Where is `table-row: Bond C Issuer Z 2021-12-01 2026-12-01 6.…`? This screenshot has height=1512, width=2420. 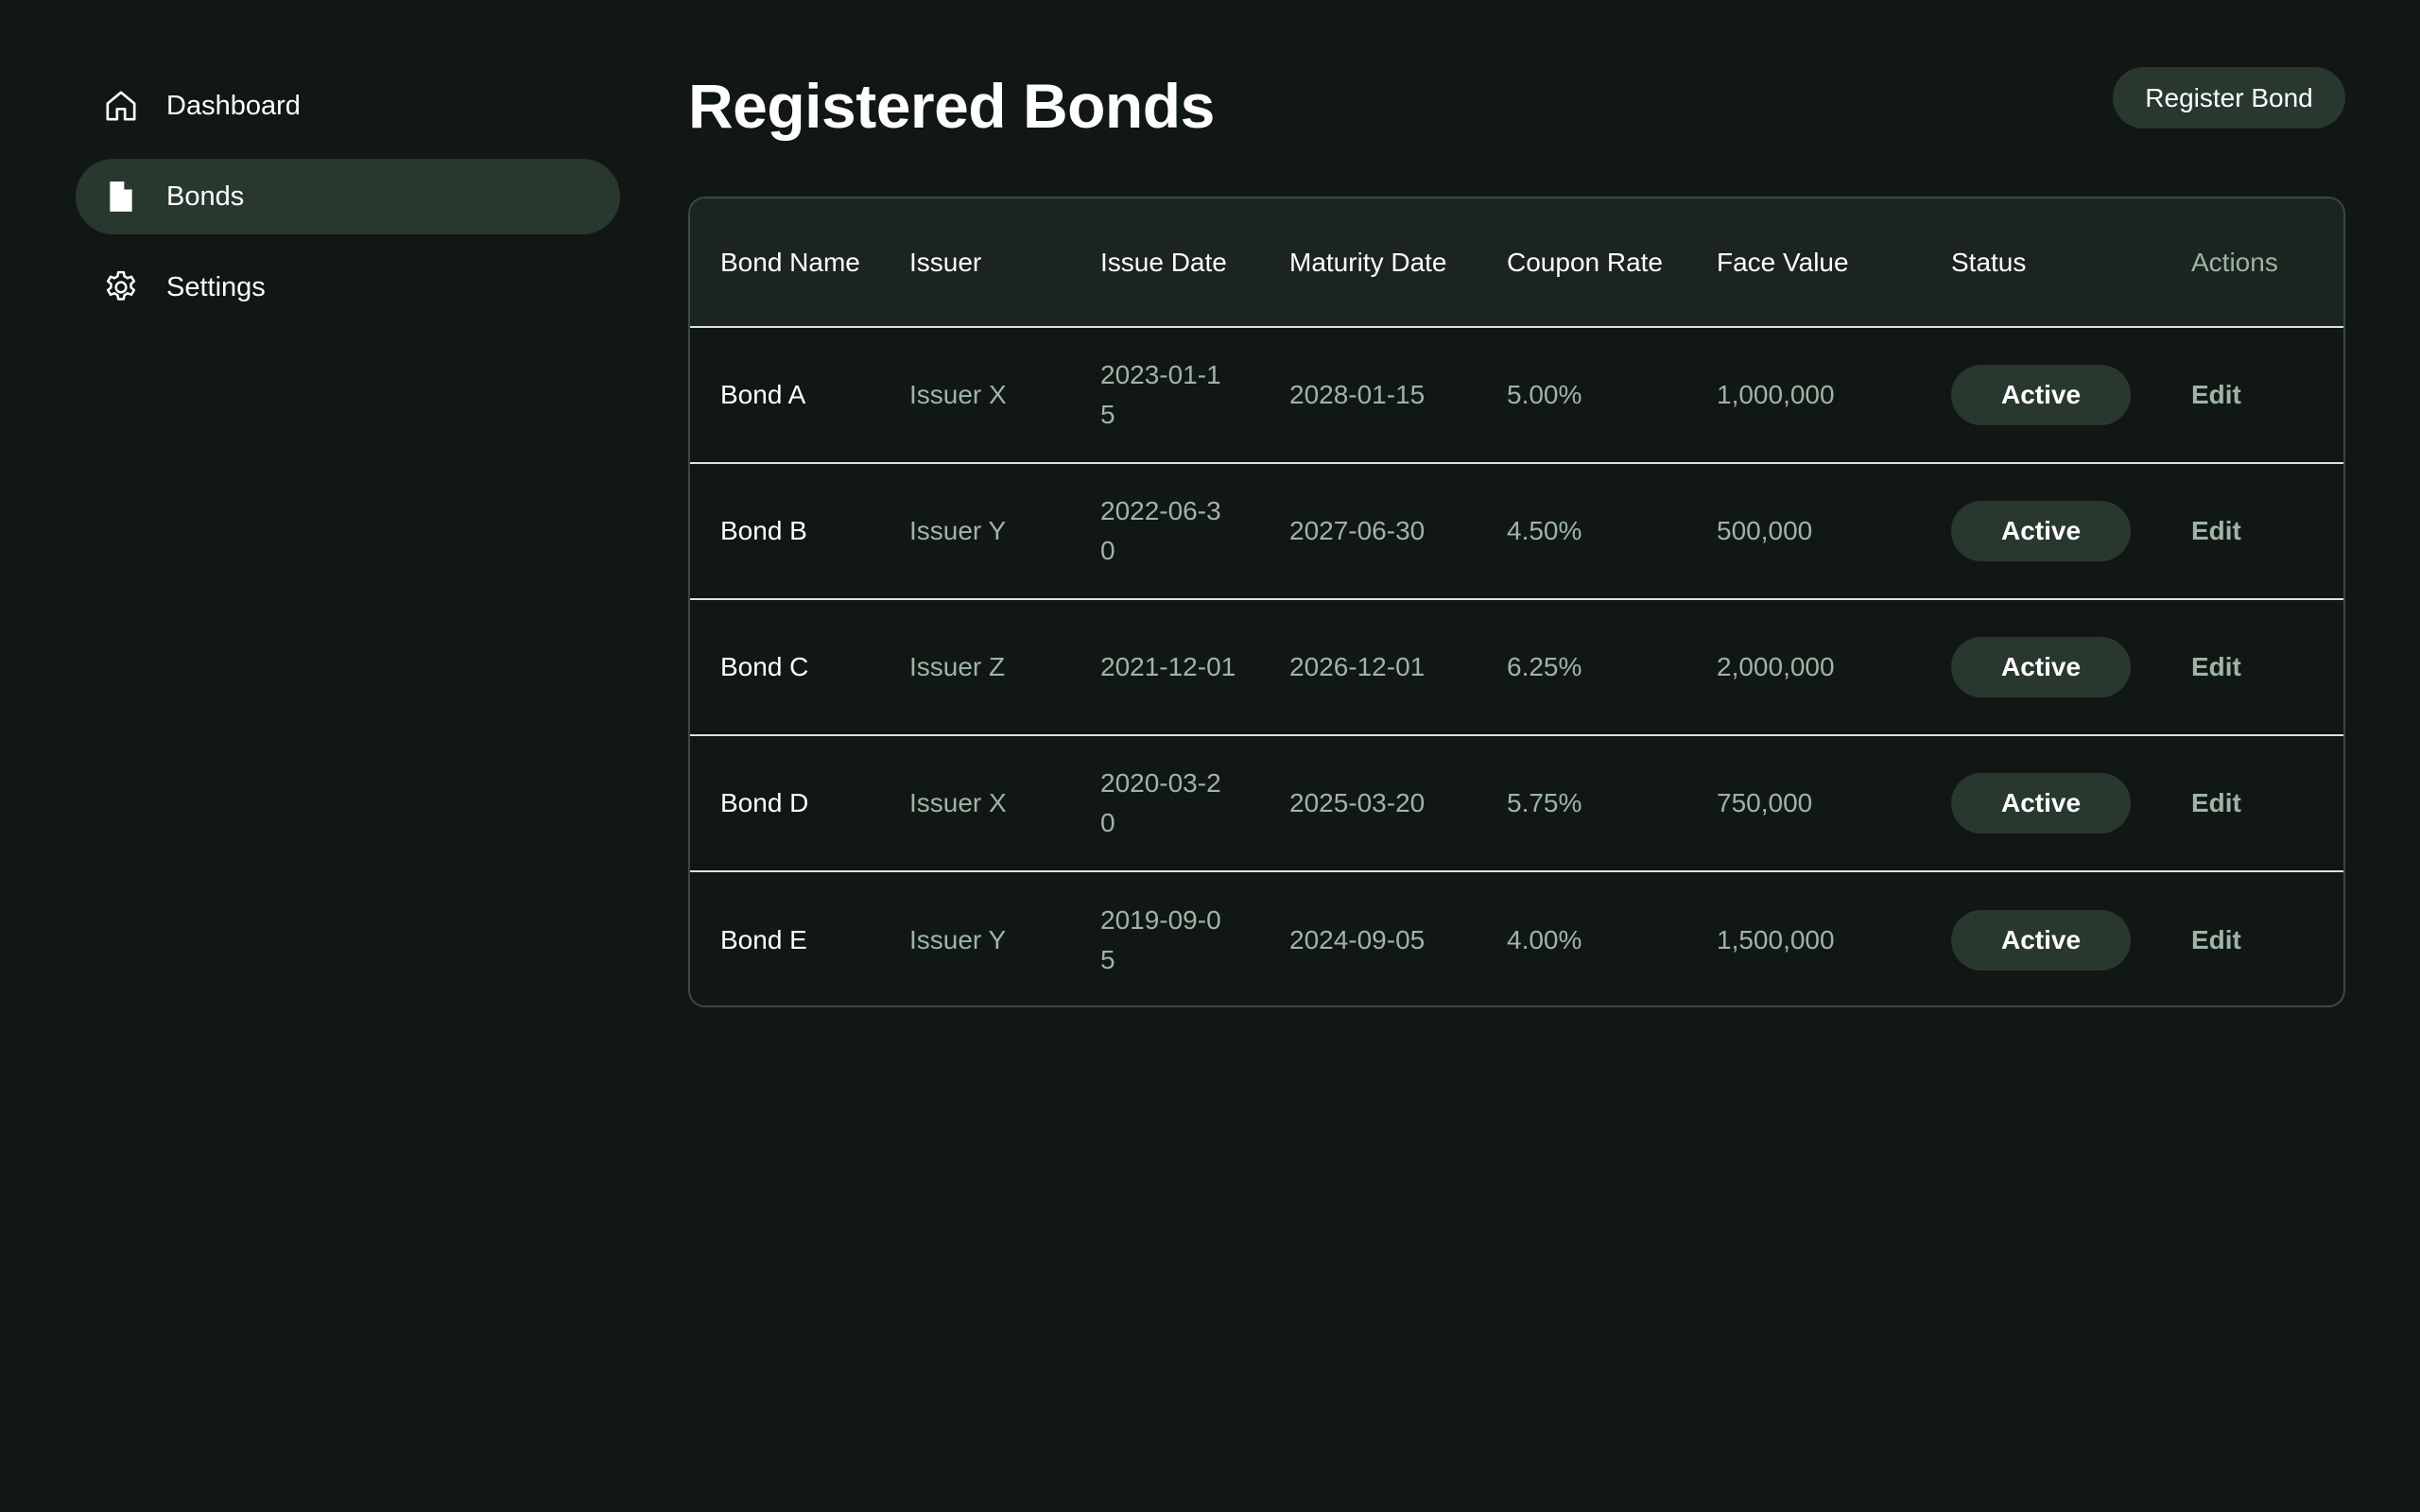 table-row: Bond C Issuer Z 2021-12-01 2026-12-01 6.… is located at coordinates (1516, 667).